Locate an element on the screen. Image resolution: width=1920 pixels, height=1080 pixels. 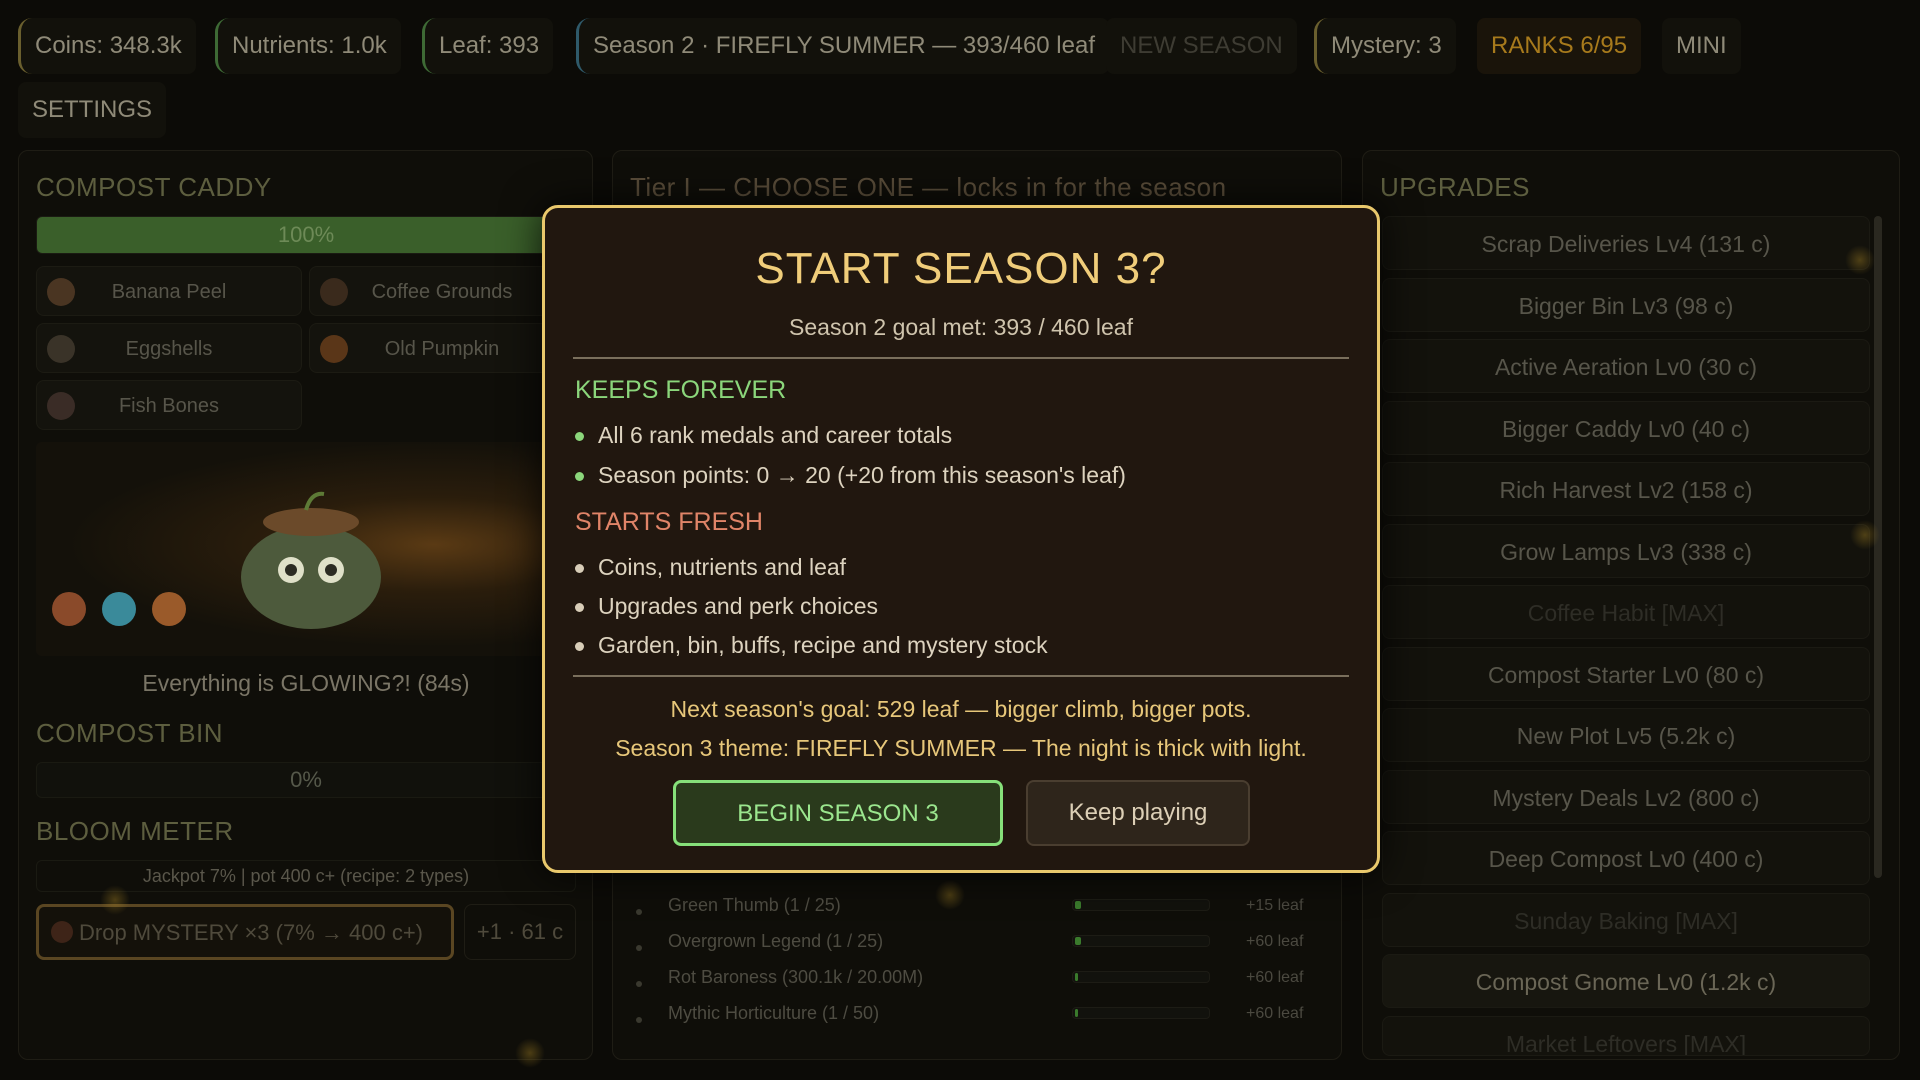
caddy-title: COMPOST CADDY is located at coordinates (154, 187).